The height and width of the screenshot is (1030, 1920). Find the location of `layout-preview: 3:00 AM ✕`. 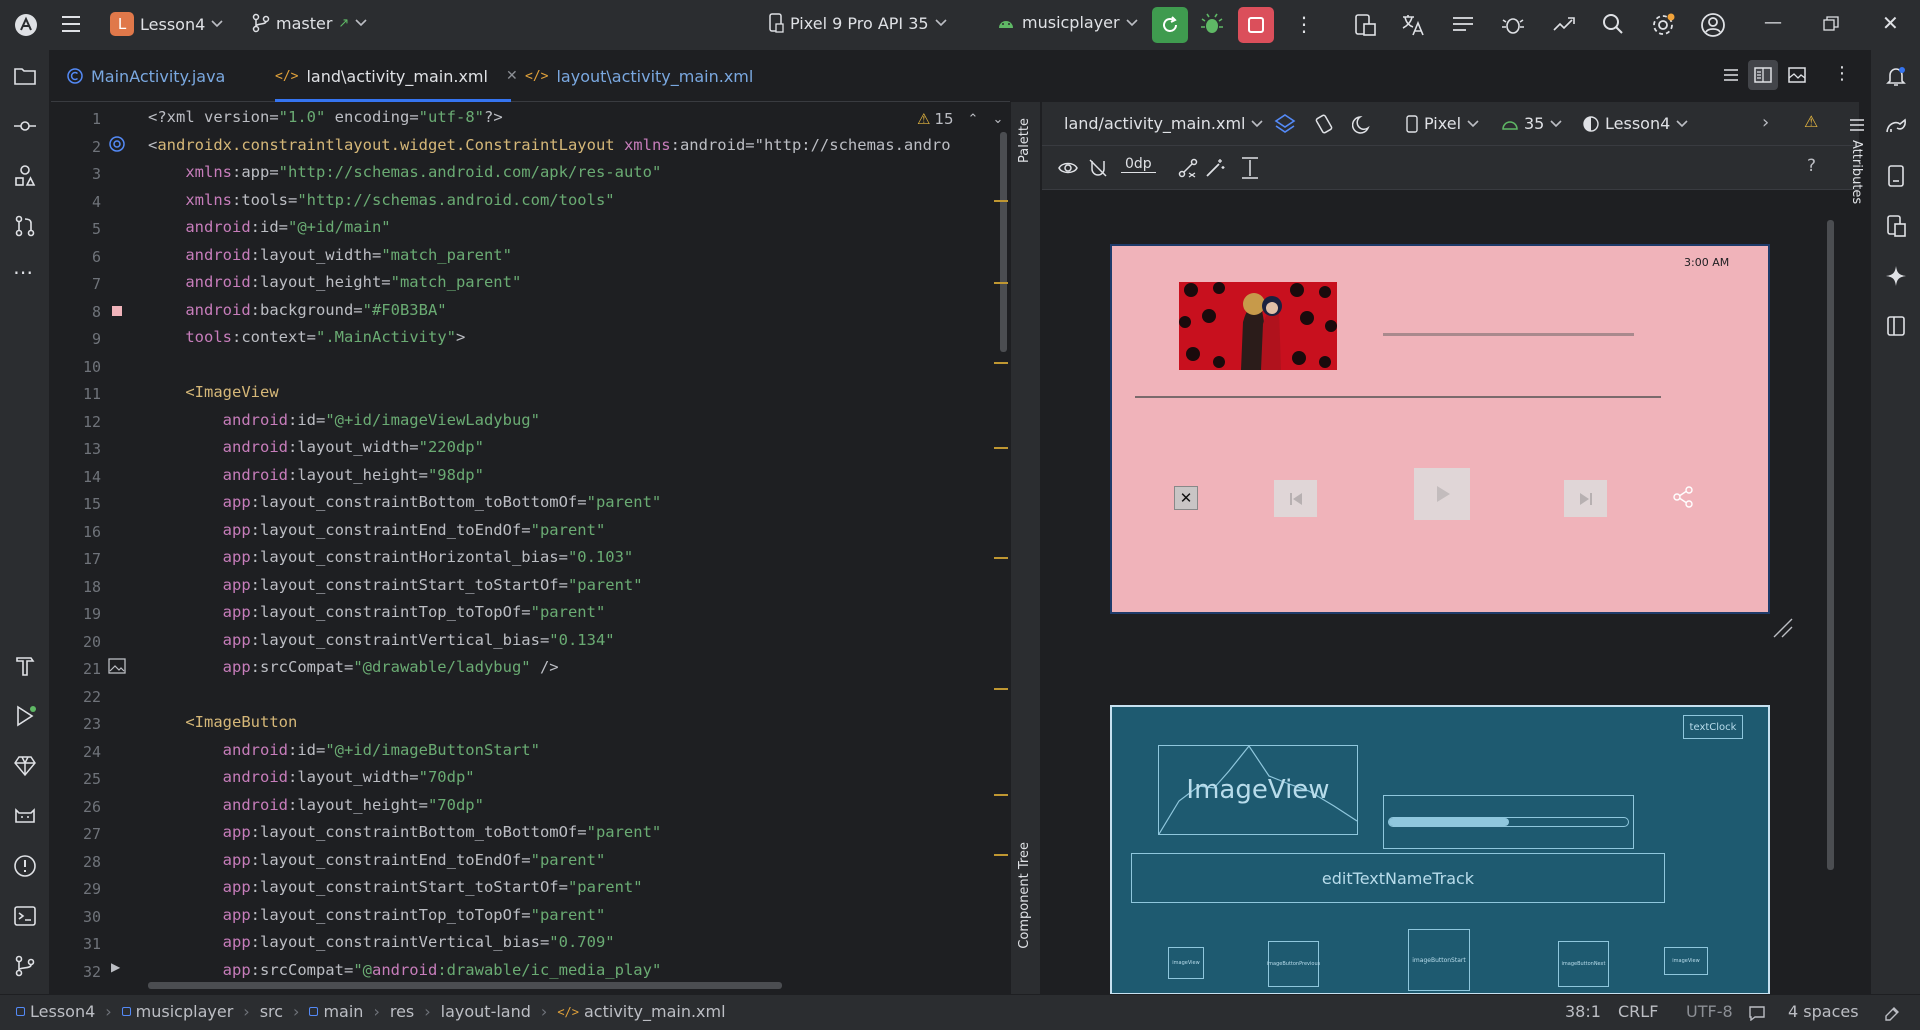

layout-preview: 3:00 AM ✕ is located at coordinates (1440, 429).